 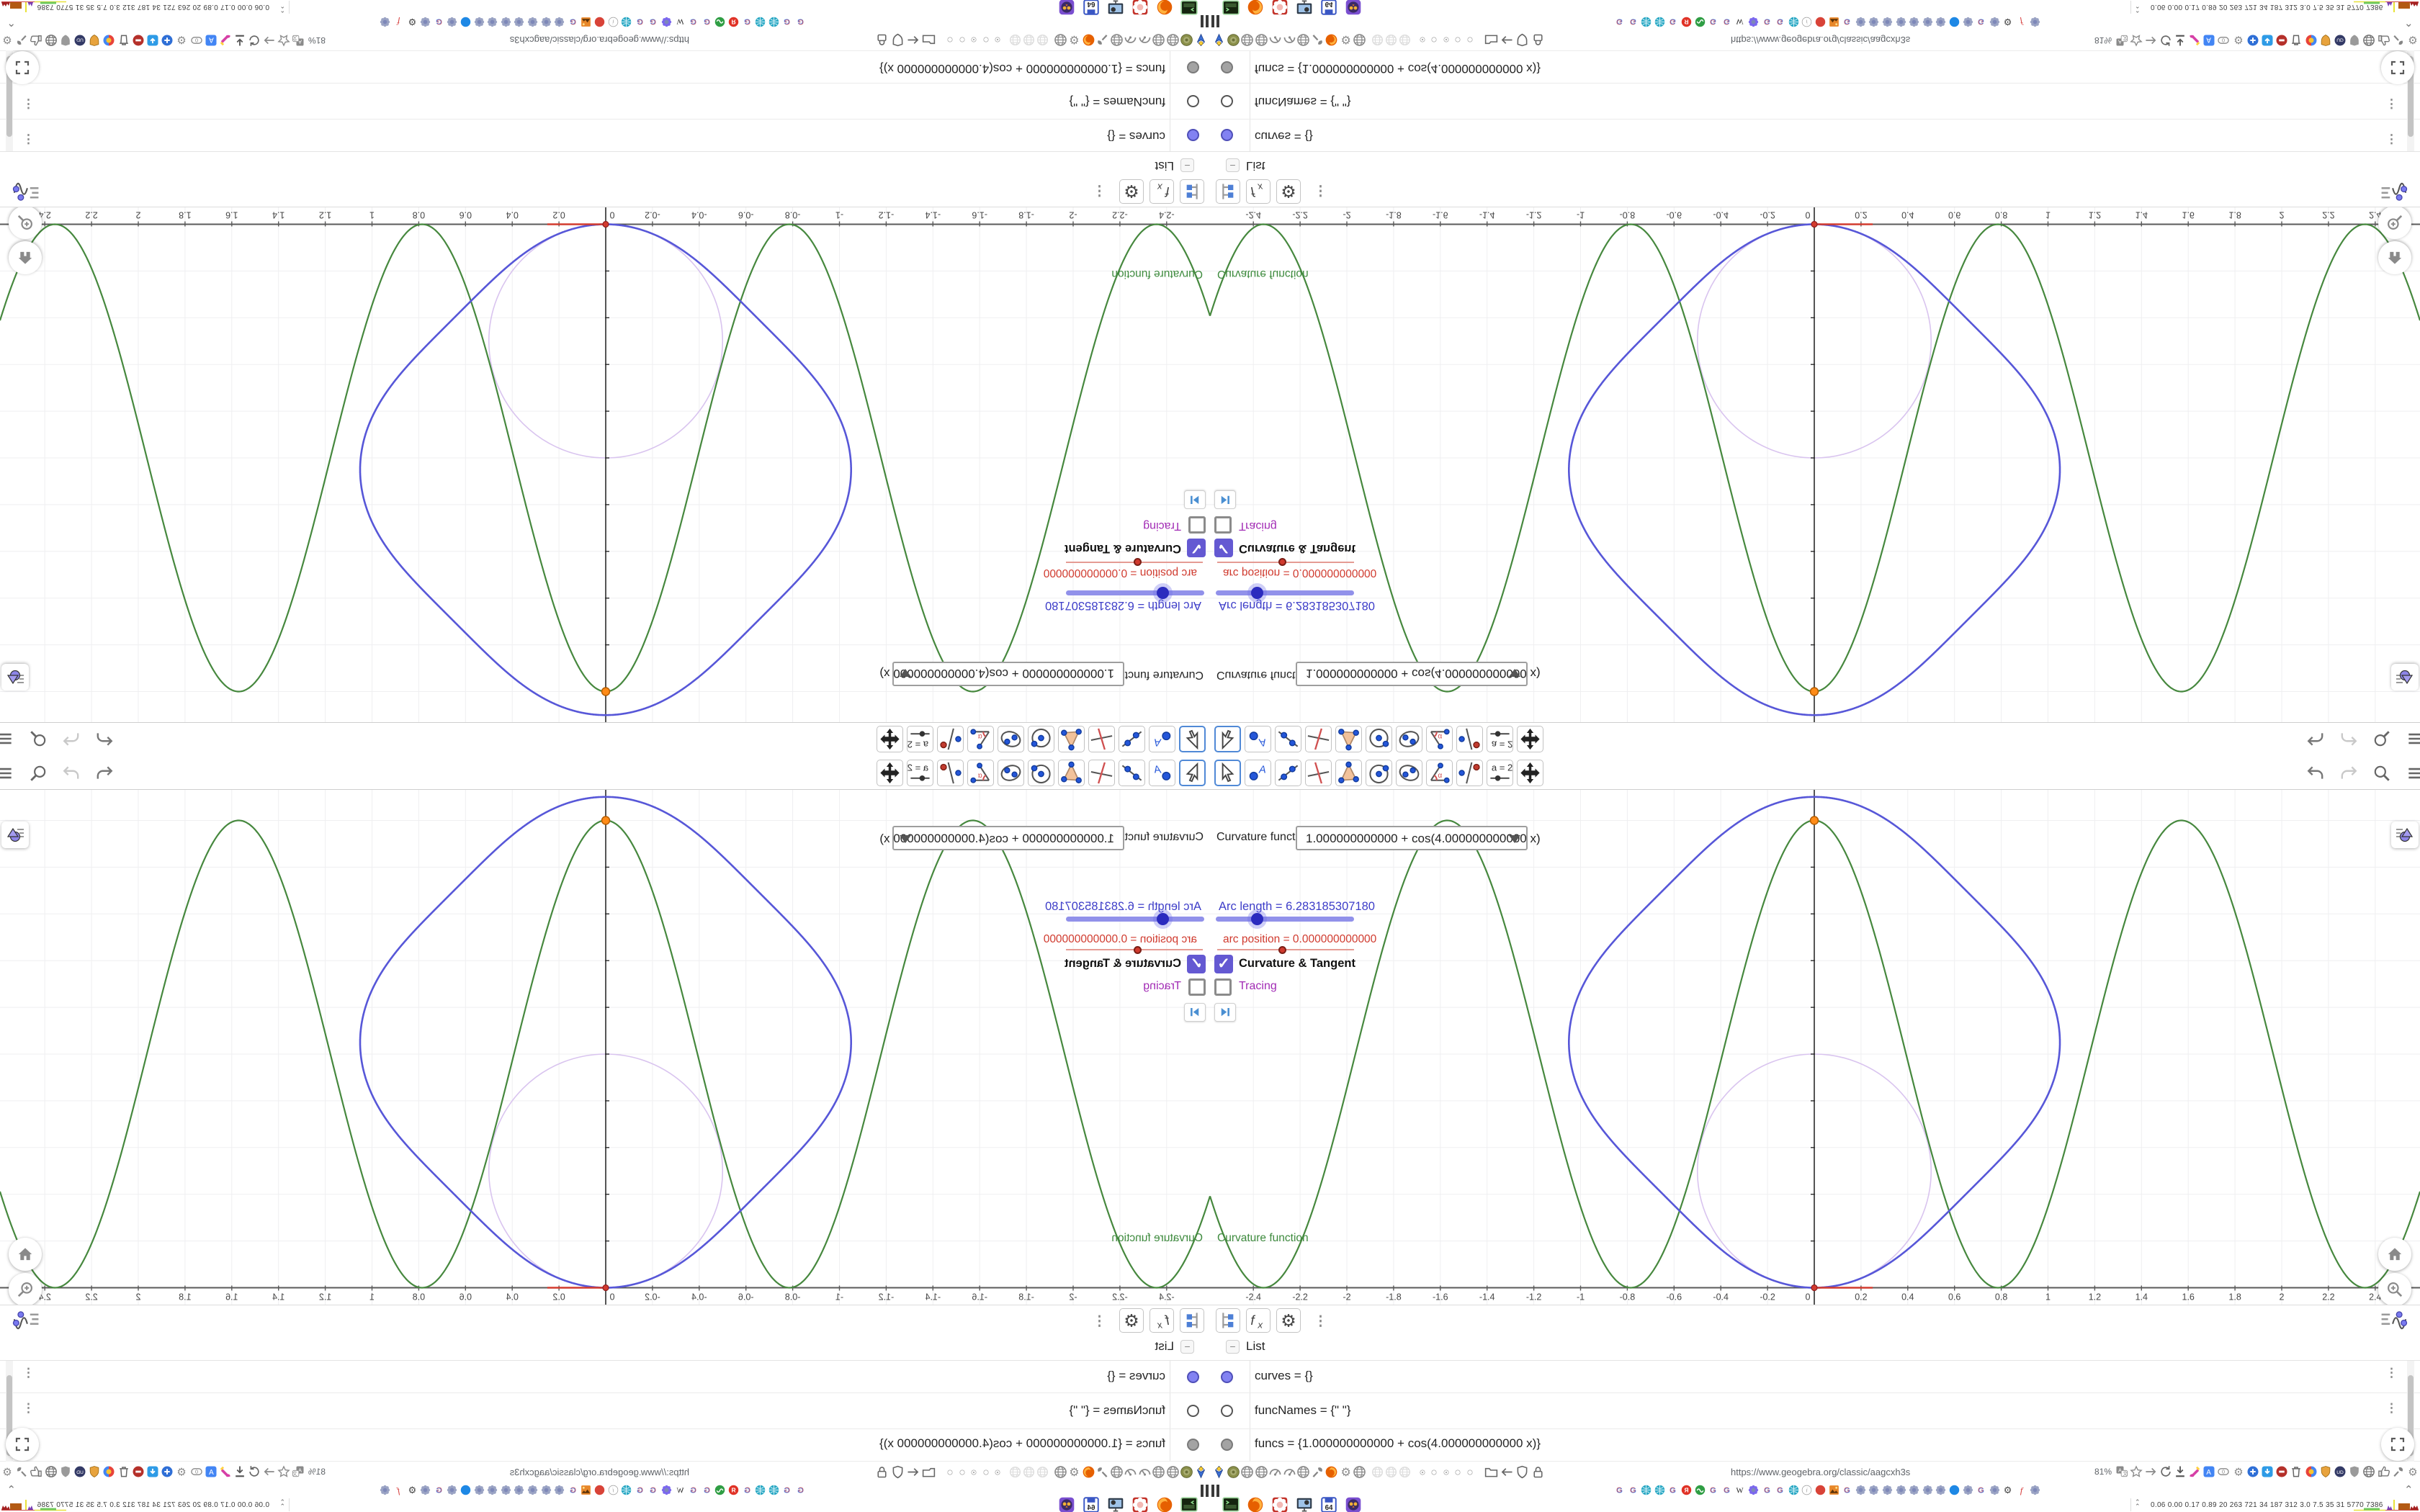 What do you see at coordinates (720, 1490) in the screenshot?
I see `geogebra-icon` at bounding box center [720, 1490].